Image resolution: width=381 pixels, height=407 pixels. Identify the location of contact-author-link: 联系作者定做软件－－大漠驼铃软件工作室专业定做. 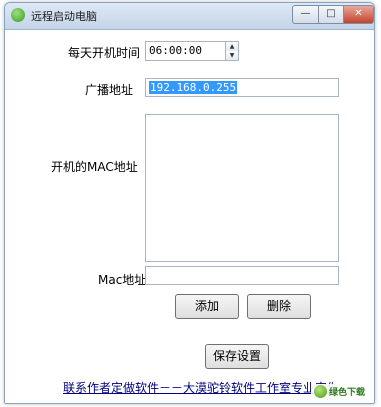
(198, 387).